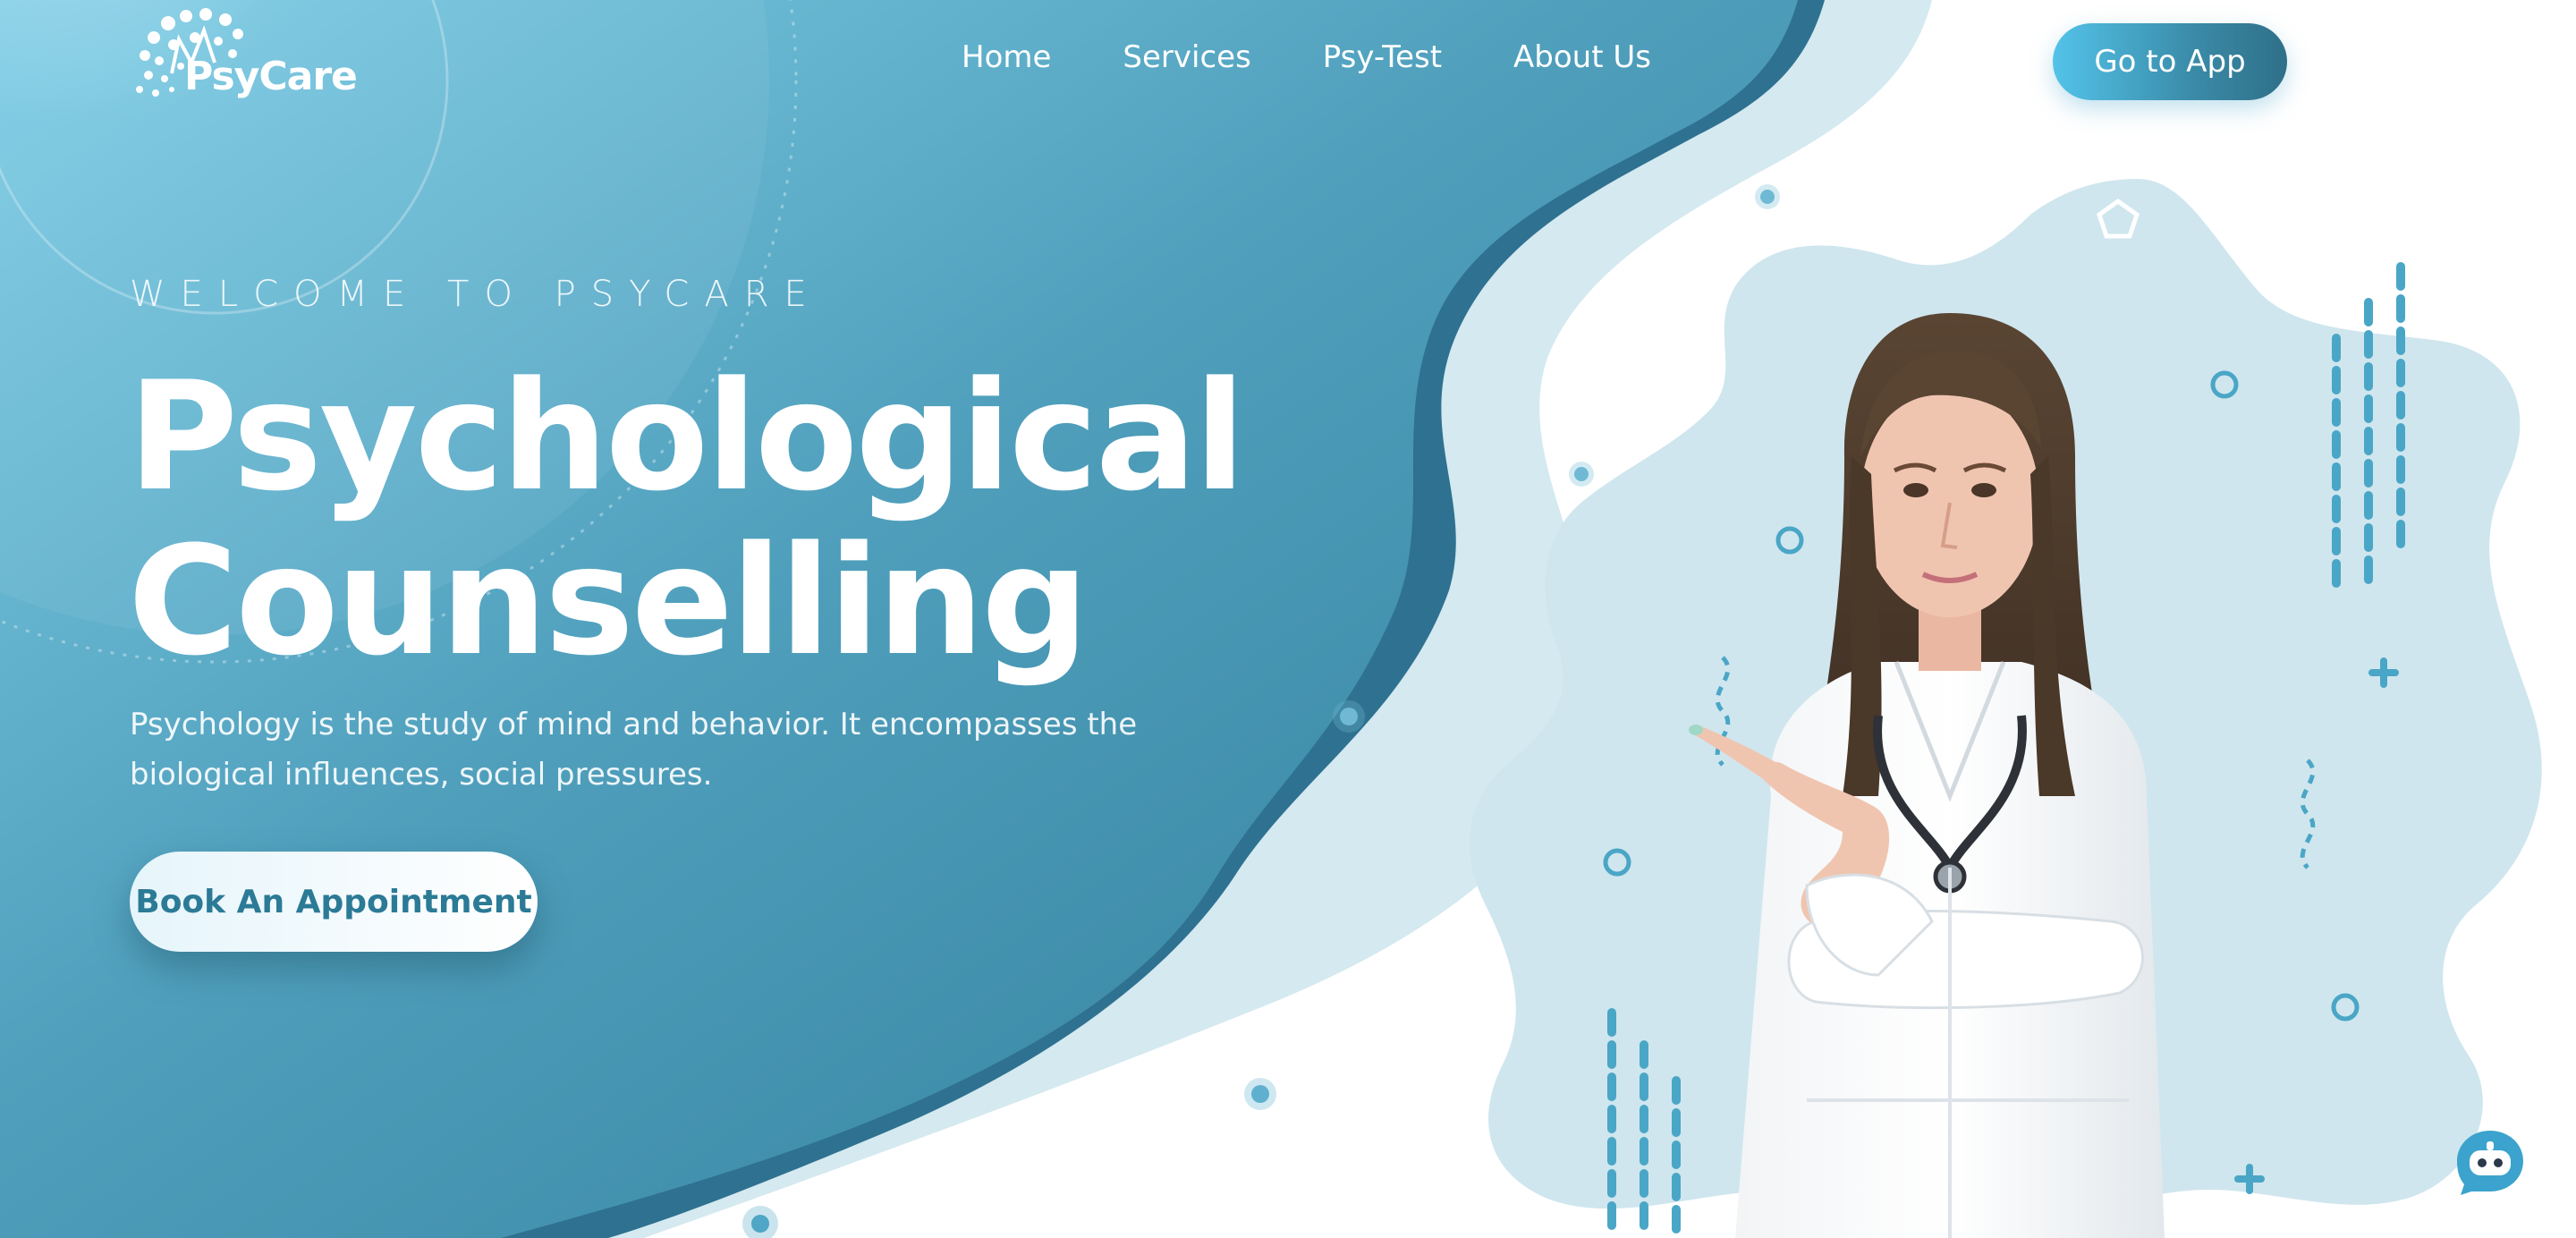  Describe the element at coordinates (2490, 1162) in the screenshot. I see `chatbot-icon` at that location.